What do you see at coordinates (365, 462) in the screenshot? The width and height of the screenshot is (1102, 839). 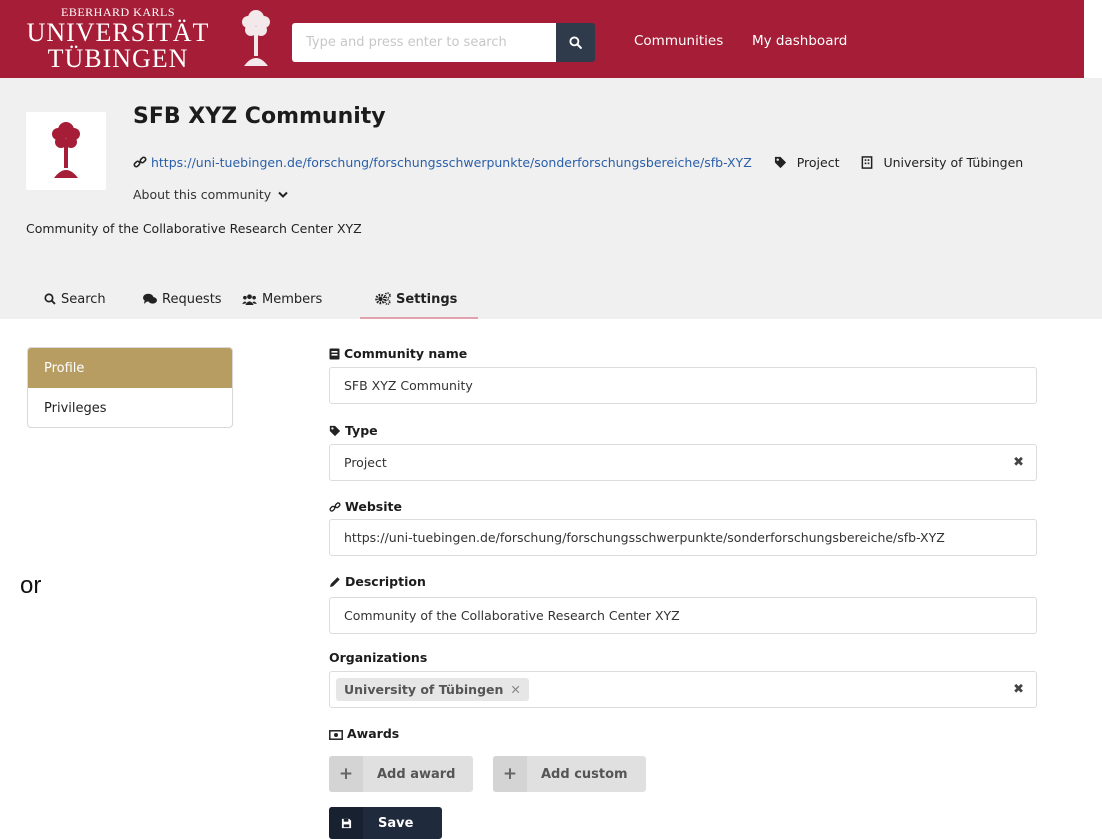 I see `type-select-value: Project` at bounding box center [365, 462].